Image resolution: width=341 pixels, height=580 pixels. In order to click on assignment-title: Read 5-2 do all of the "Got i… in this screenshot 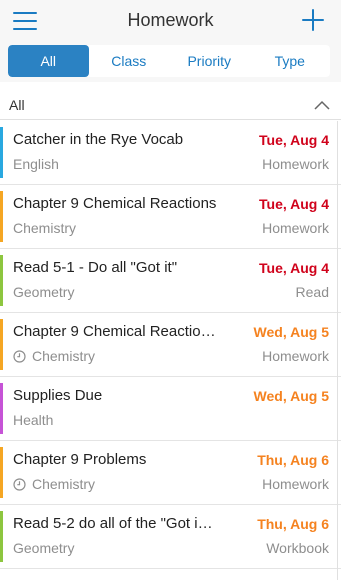, I will do `click(113, 523)`.